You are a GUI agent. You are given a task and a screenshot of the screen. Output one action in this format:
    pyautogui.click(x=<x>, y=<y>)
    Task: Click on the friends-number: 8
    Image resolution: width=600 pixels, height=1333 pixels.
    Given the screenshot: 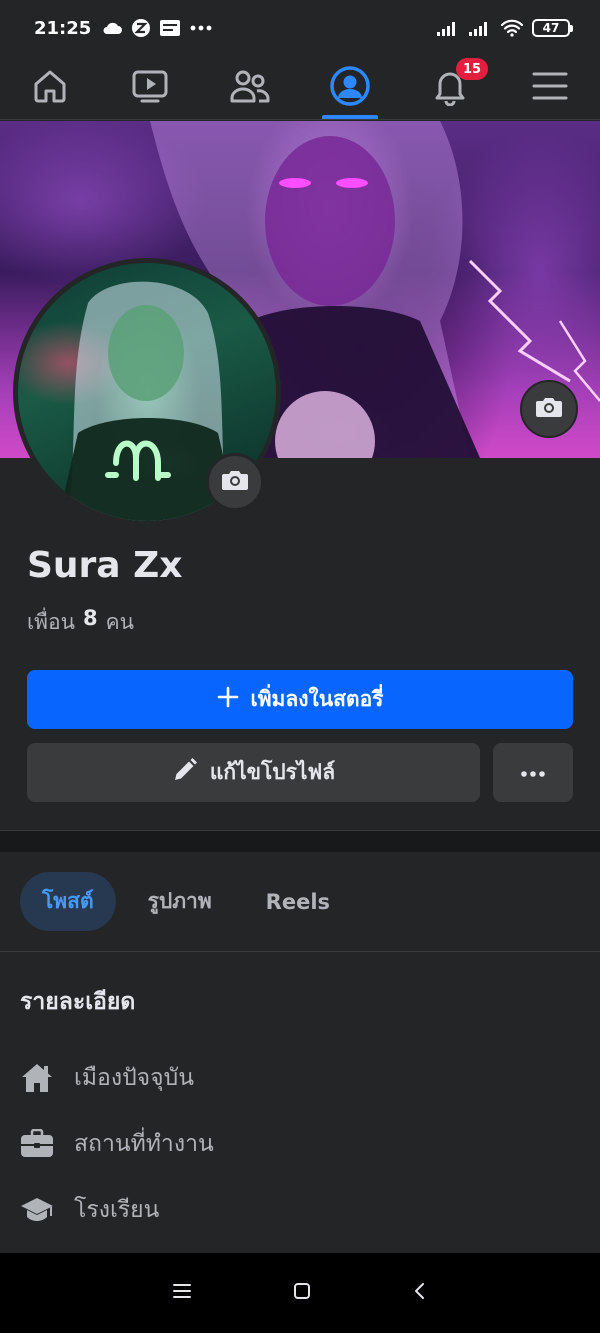 What is the action you would take?
    pyautogui.click(x=90, y=618)
    